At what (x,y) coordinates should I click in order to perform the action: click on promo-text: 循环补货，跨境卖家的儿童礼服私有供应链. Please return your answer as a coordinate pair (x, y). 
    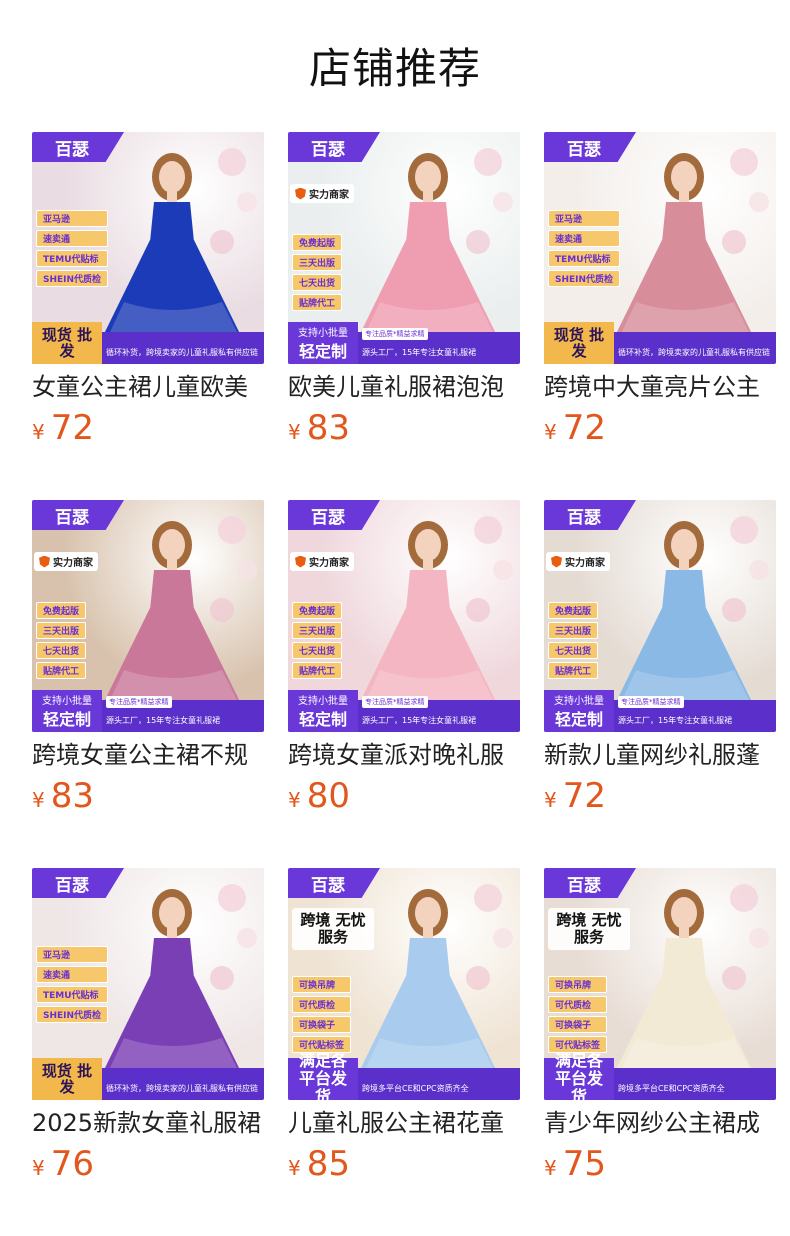
    Looking at the image, I should click on (694, 352).